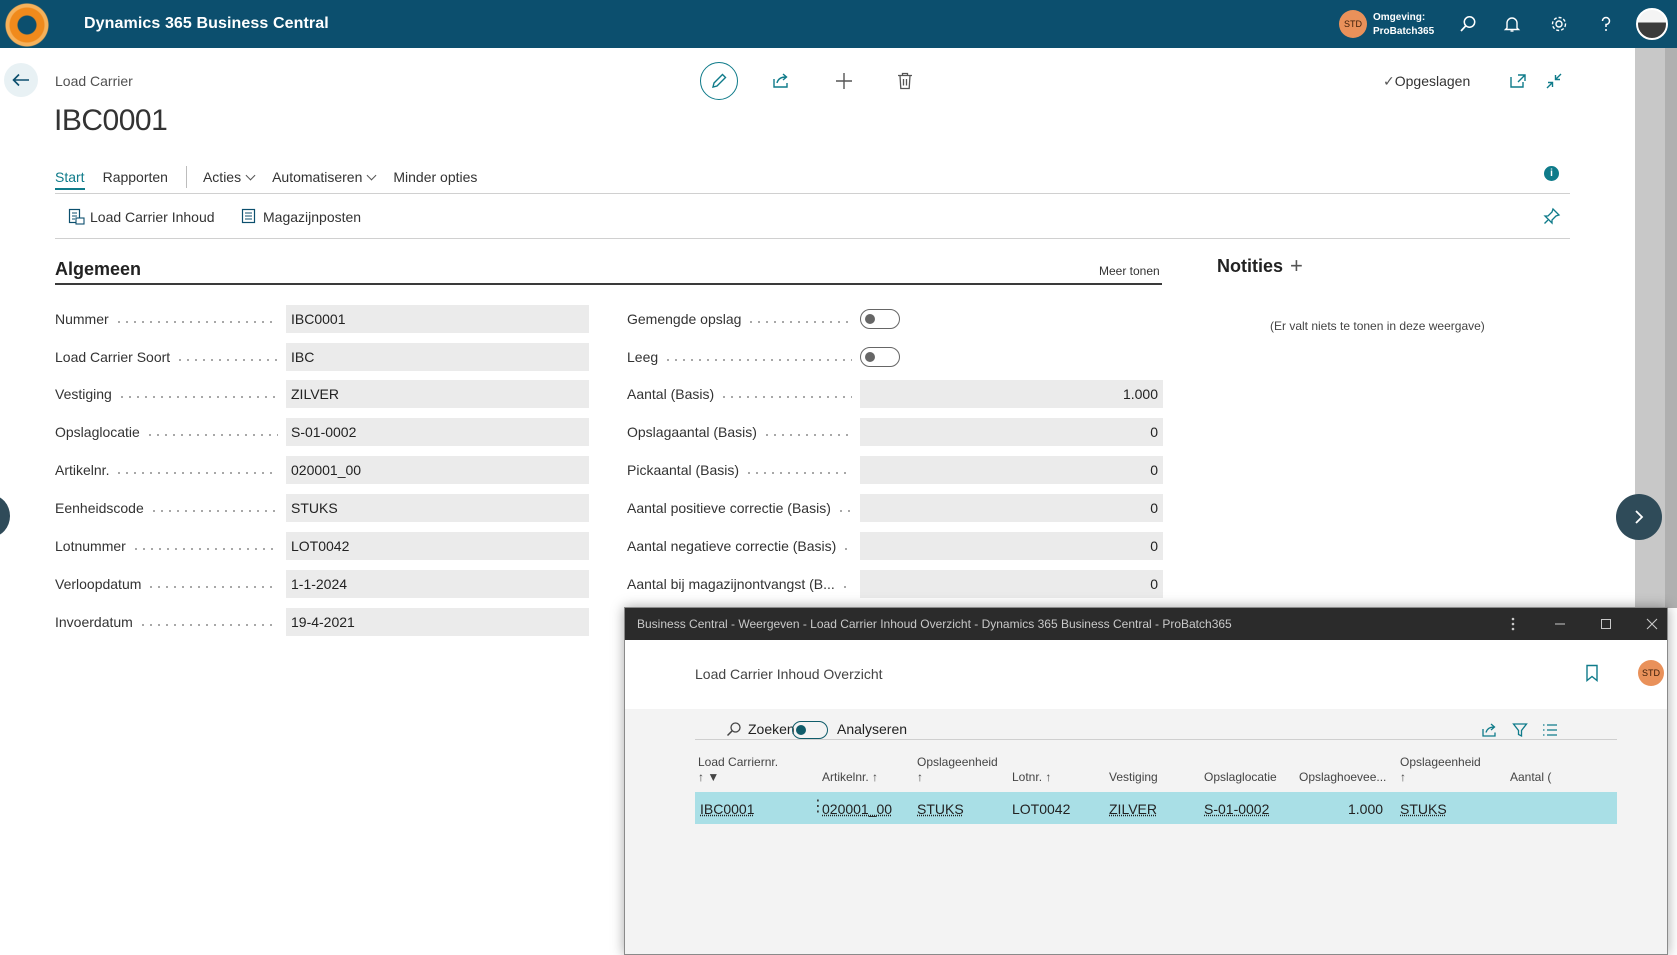 The width and height of the screenshot is (1677, 955). What do you see at coordinates (98, 269) in the screenshot?
I see `group-title-algemeen: Algemeen` at bounding box center [98, 269].